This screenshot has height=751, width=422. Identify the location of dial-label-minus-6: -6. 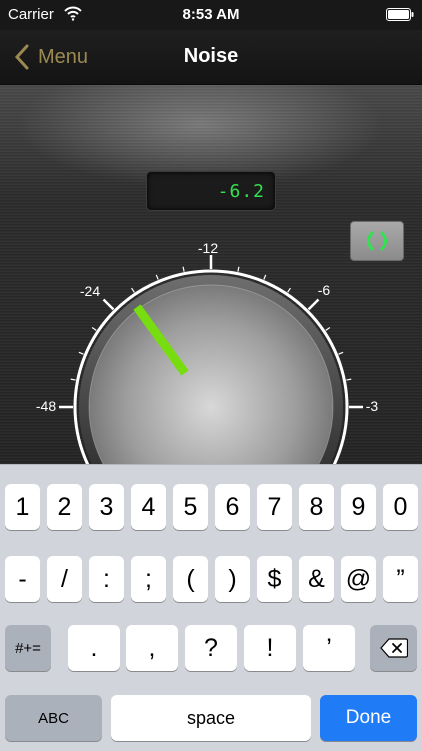
(324, 290).